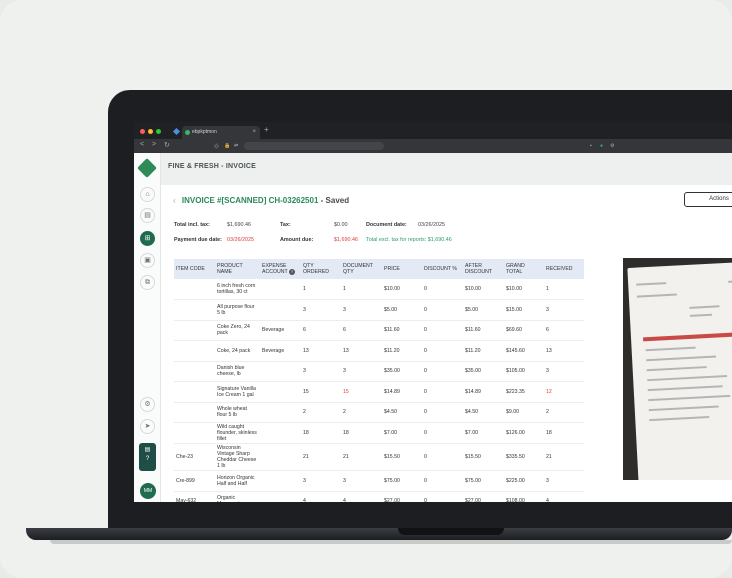  I want to click on extensions-icon: ▪, so click(591, 146).